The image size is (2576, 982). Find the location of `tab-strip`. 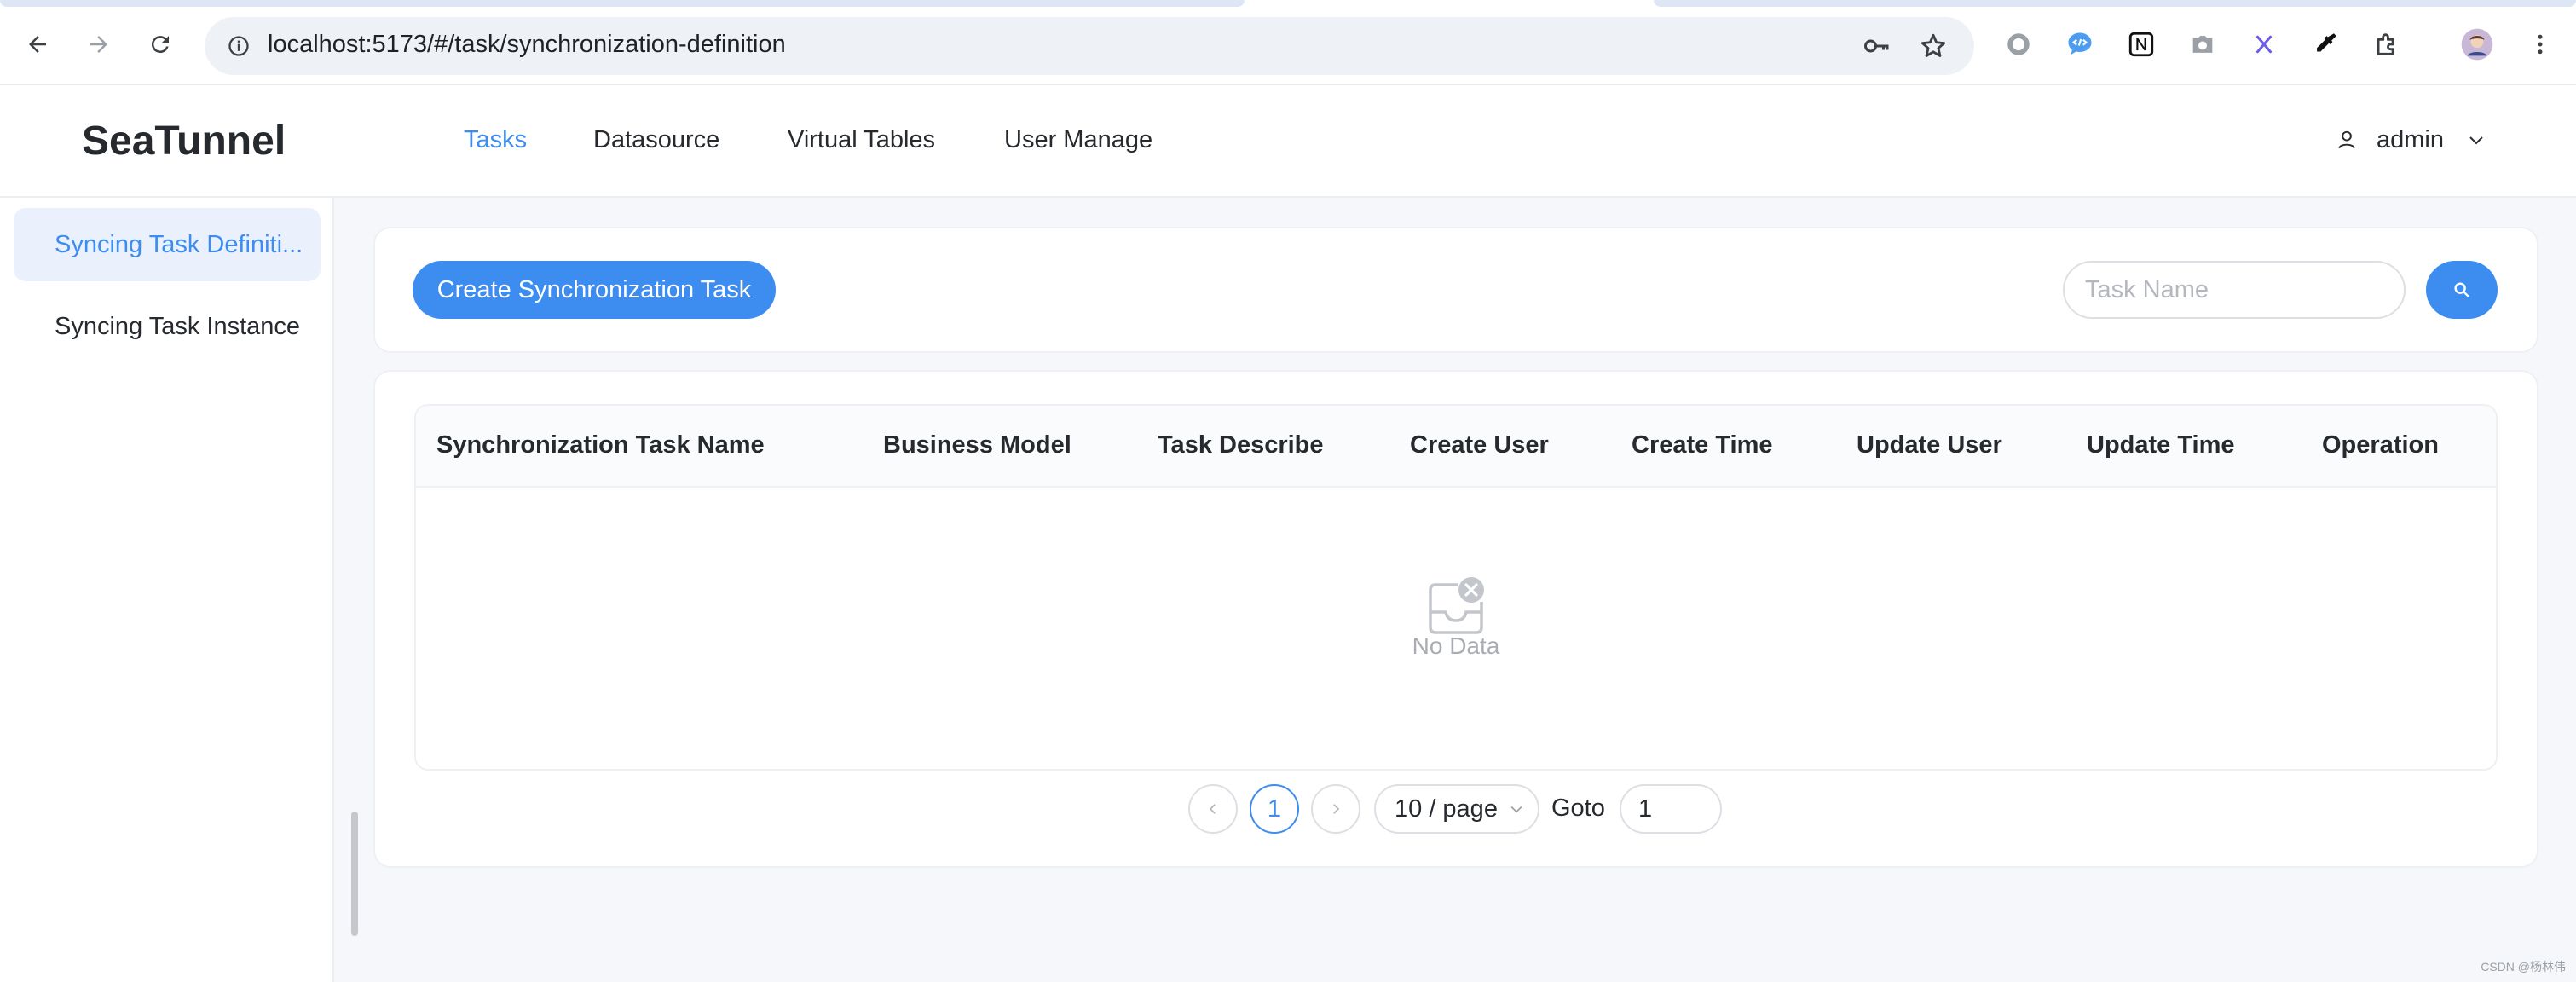

tab-strip is located at coordinates (1288, 3).